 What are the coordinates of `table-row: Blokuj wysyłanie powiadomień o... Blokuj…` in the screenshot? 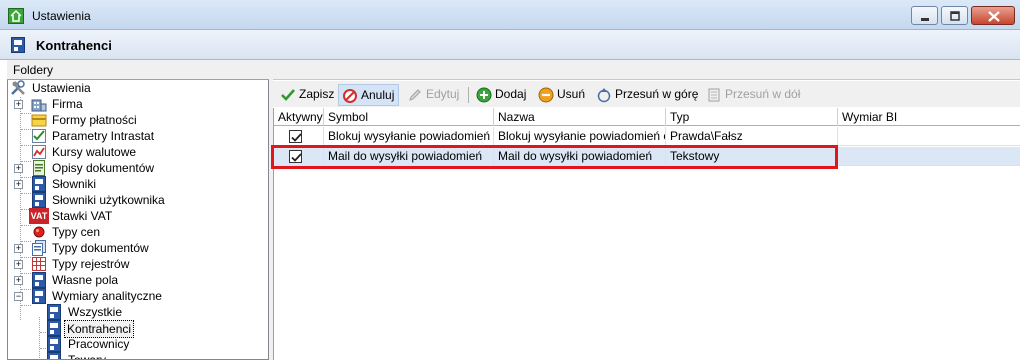 It's located at (647, 136).